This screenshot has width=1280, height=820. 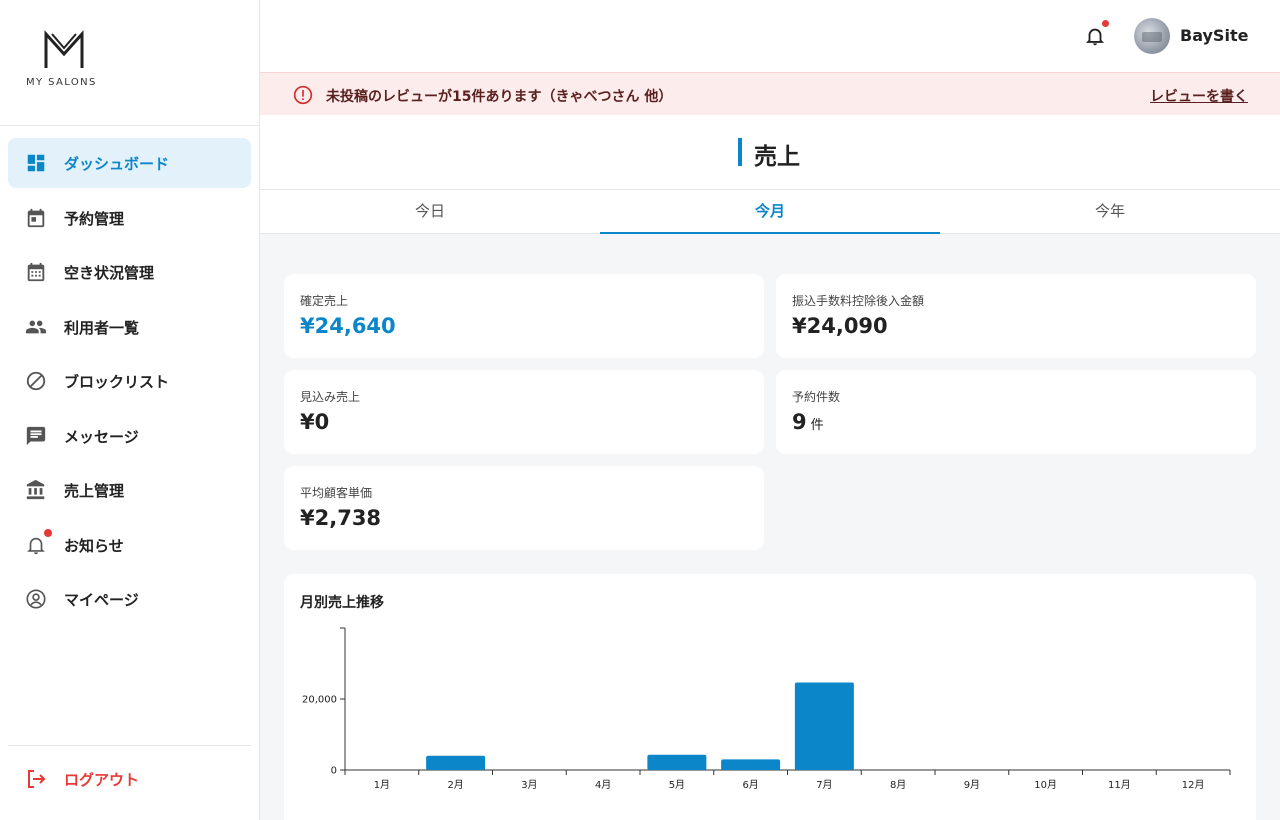 I want to click on tab-this-year: 今年, so click(x=1110, y=211).